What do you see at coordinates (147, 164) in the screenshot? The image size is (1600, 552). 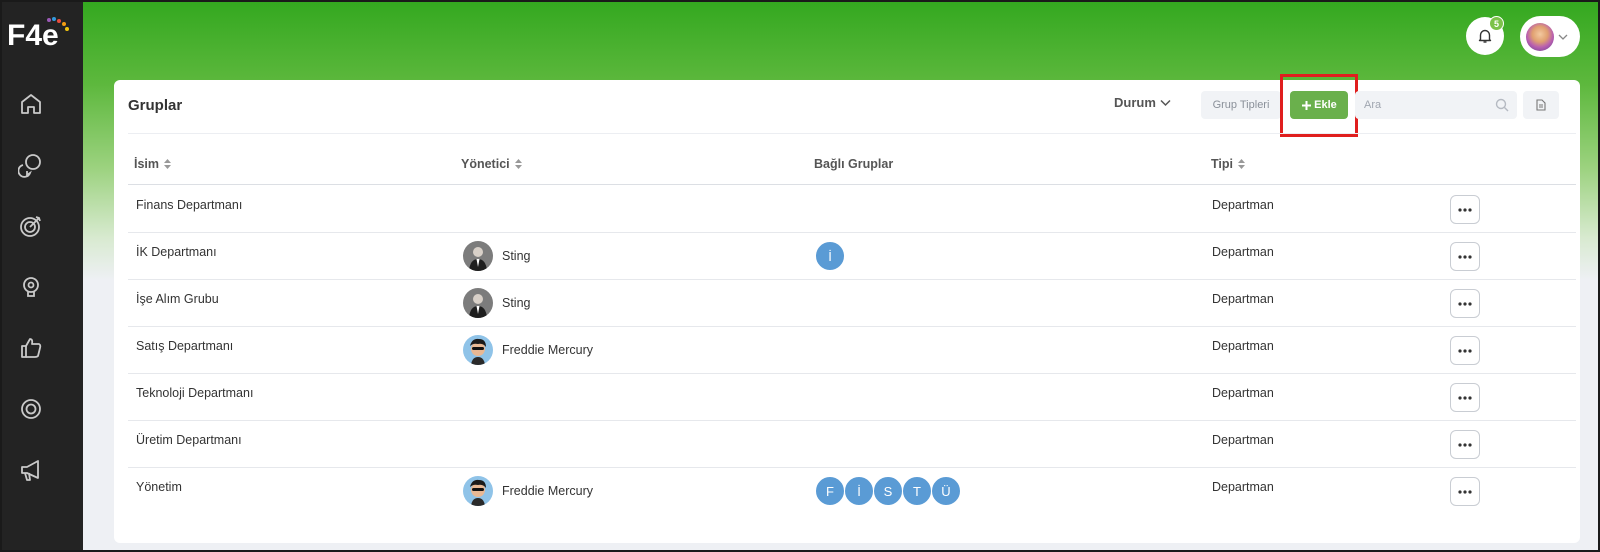 I see `column-label: İsim` at bounding box center [147, 164].